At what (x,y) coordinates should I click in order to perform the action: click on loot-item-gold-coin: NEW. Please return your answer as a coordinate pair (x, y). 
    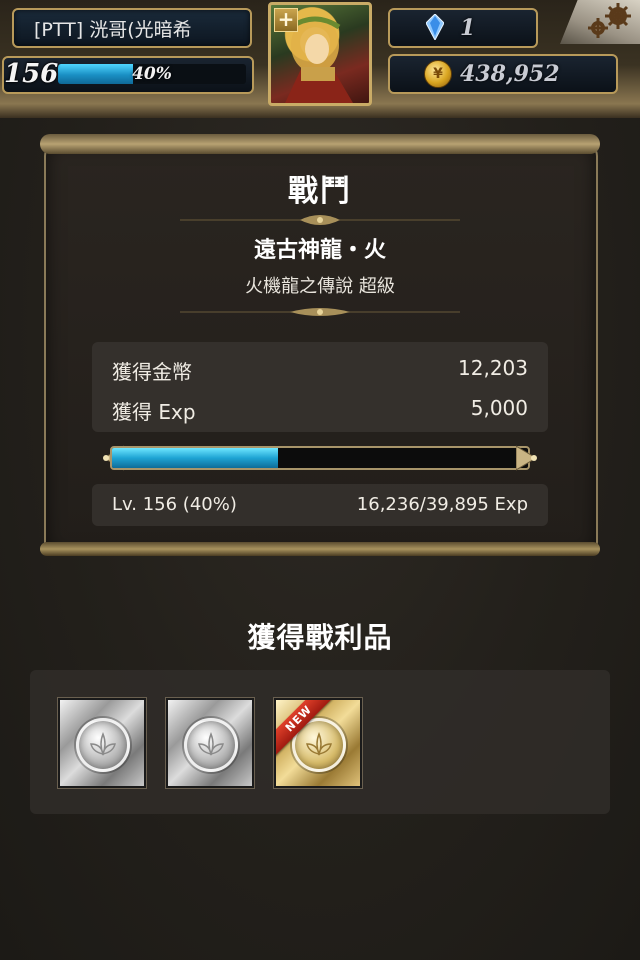
    Looking at the image, I should click on (318, 743).